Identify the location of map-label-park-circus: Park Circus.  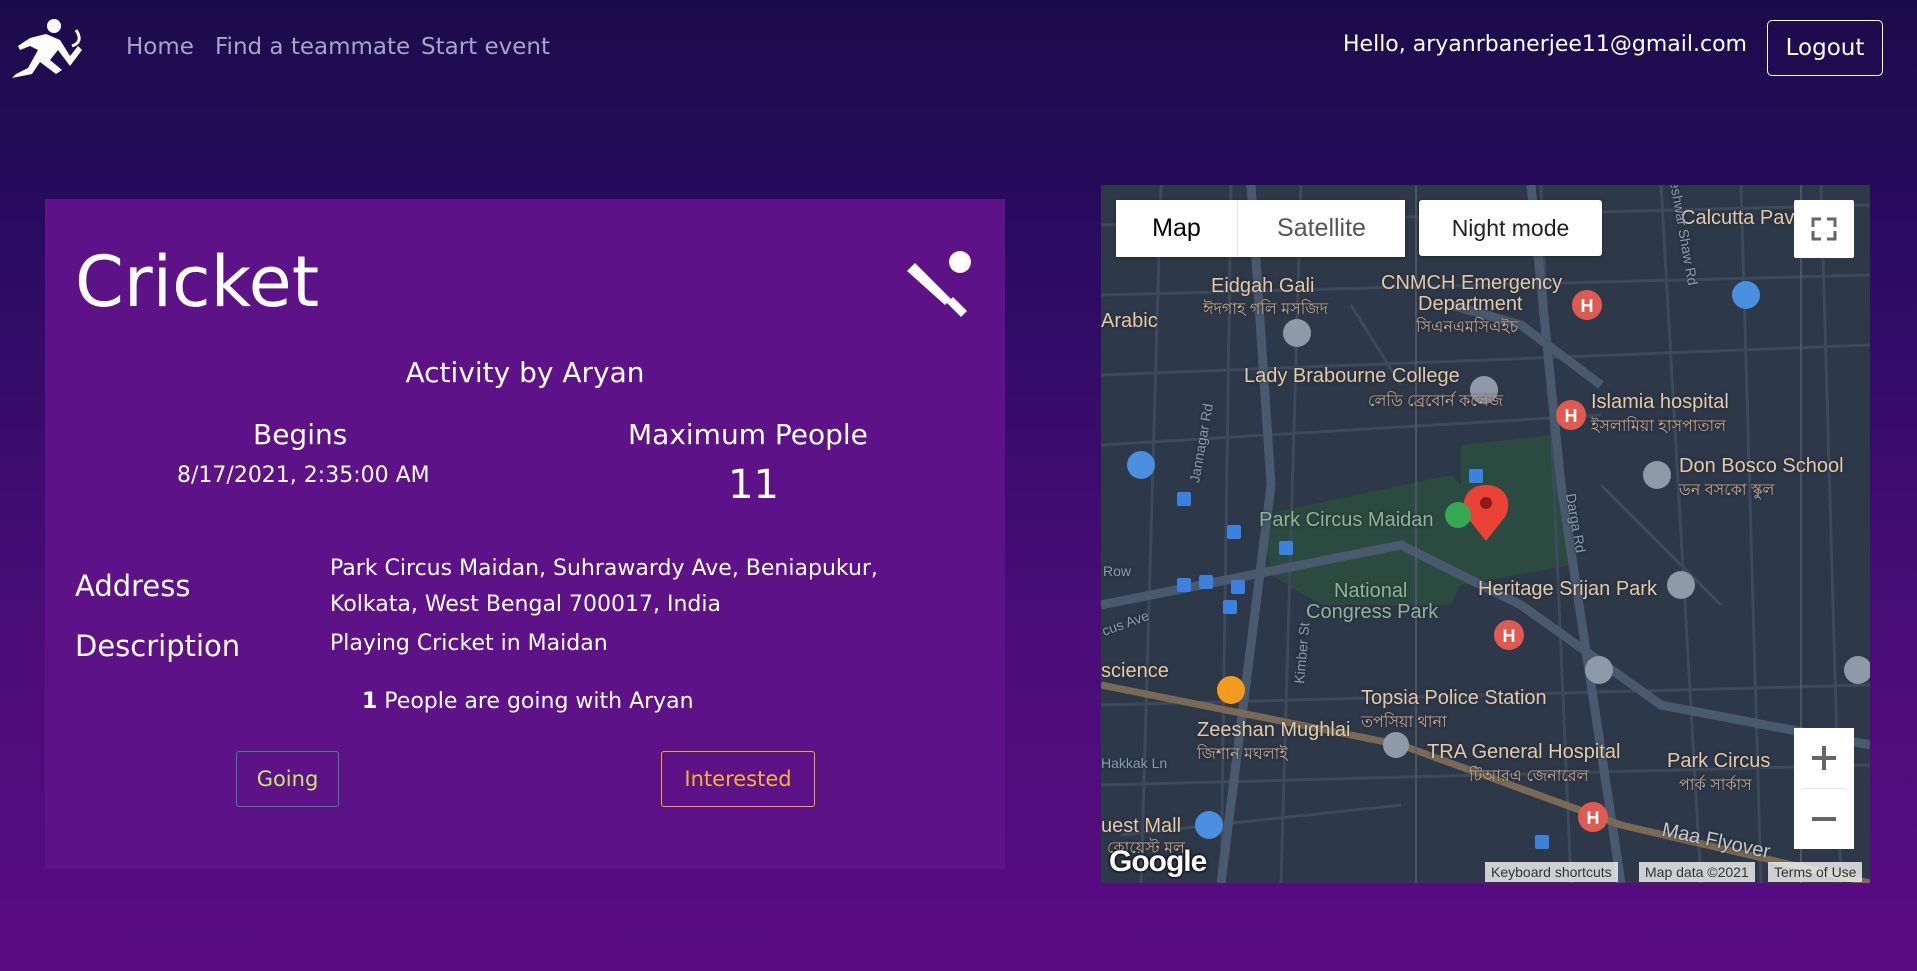
(1719, 761).